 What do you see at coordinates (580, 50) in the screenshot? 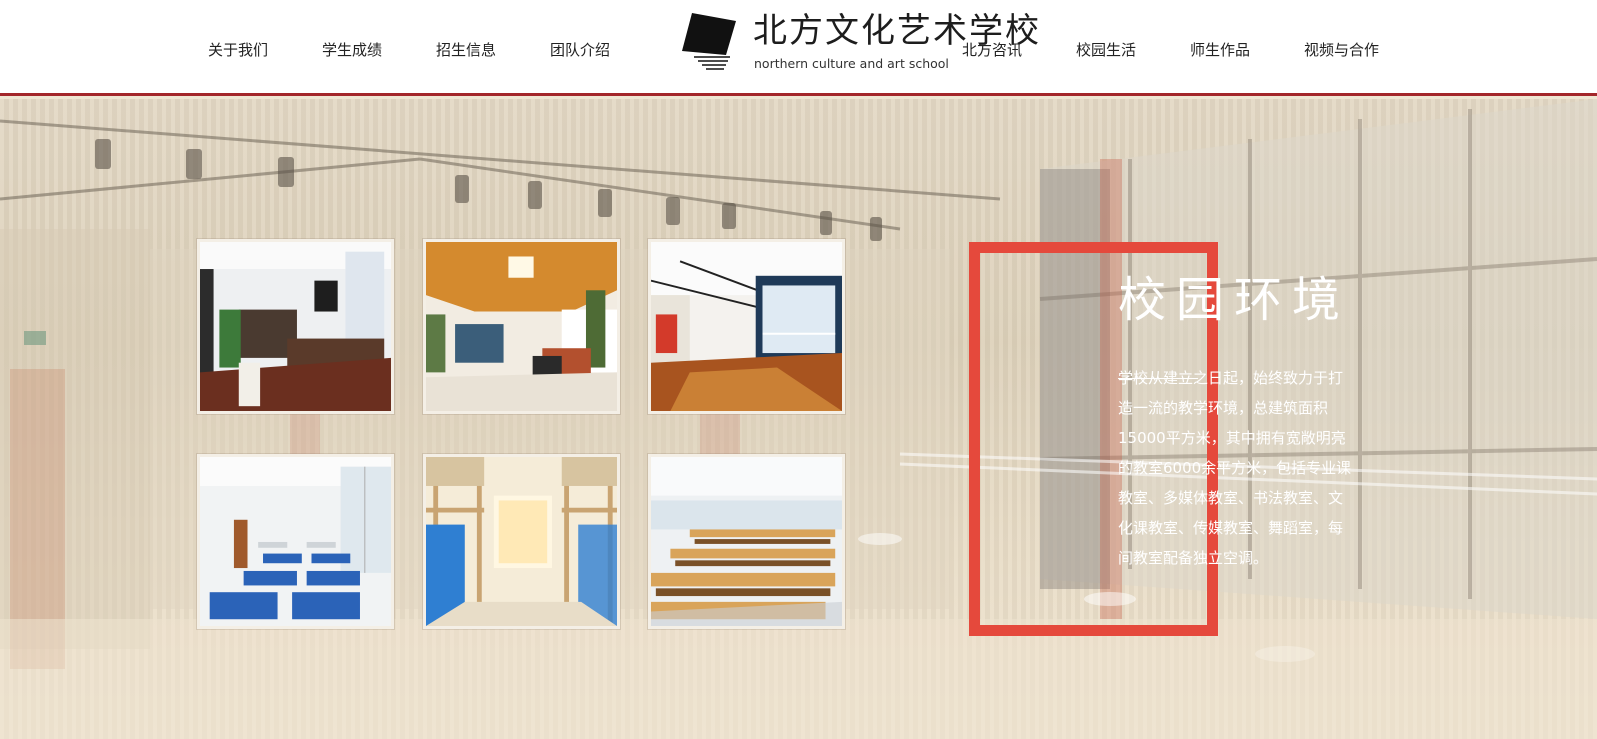
I see `nav-team: 团队介绍` at bounding box center [580, 50].